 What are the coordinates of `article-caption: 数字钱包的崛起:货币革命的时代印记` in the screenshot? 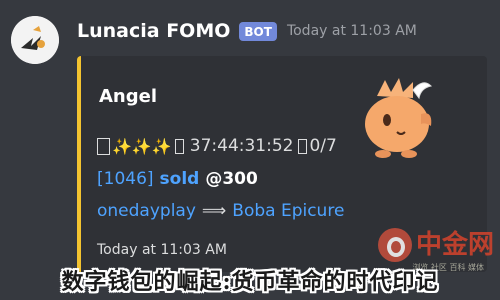 It's located at (250, 282).